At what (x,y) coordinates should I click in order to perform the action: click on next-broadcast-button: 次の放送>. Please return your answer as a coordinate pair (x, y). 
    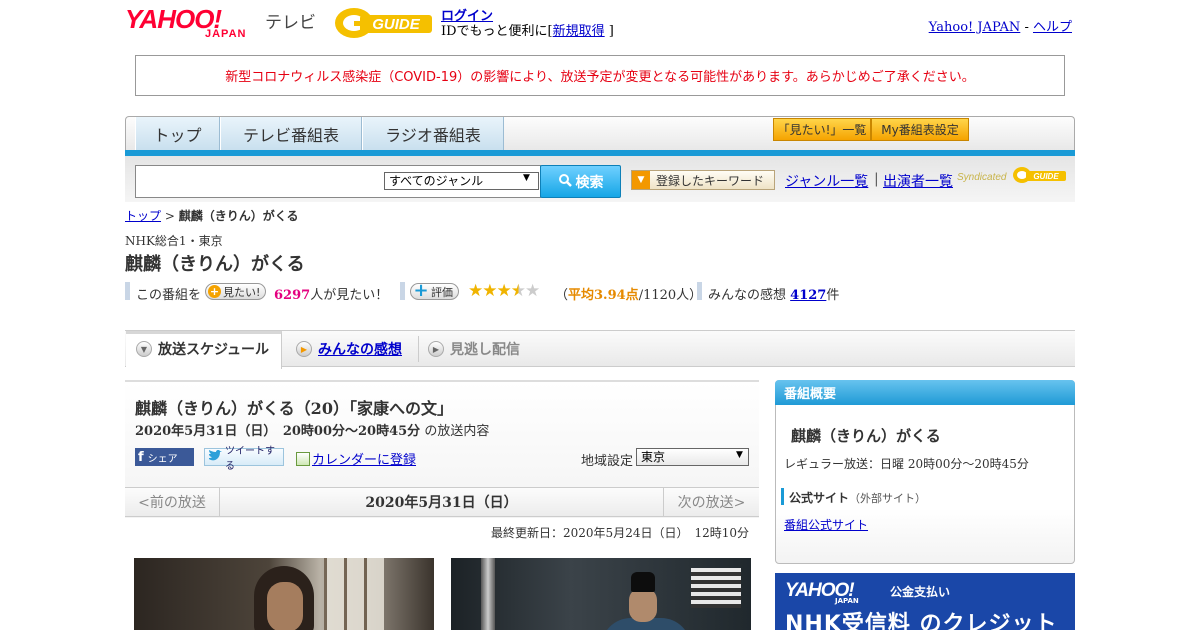
    Looking at the image, I should click on (711, 502).